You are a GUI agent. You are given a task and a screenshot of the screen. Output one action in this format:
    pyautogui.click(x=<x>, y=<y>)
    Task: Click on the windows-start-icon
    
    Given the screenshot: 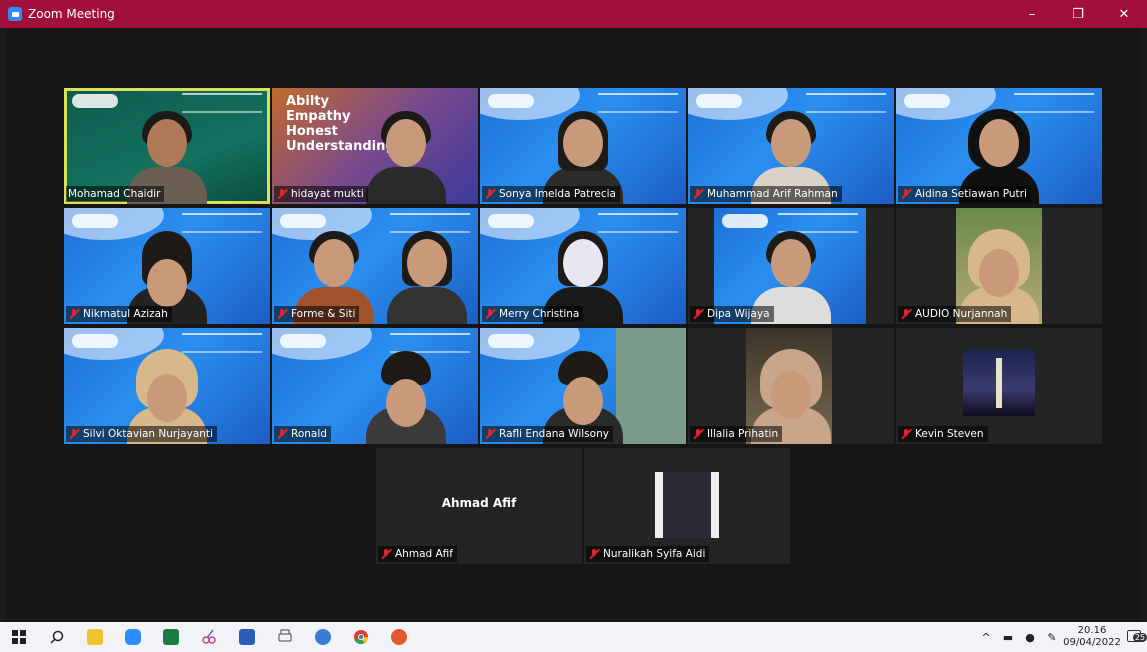 What is the action you would take?
    pyautogui.click(x=19, y=637)
    